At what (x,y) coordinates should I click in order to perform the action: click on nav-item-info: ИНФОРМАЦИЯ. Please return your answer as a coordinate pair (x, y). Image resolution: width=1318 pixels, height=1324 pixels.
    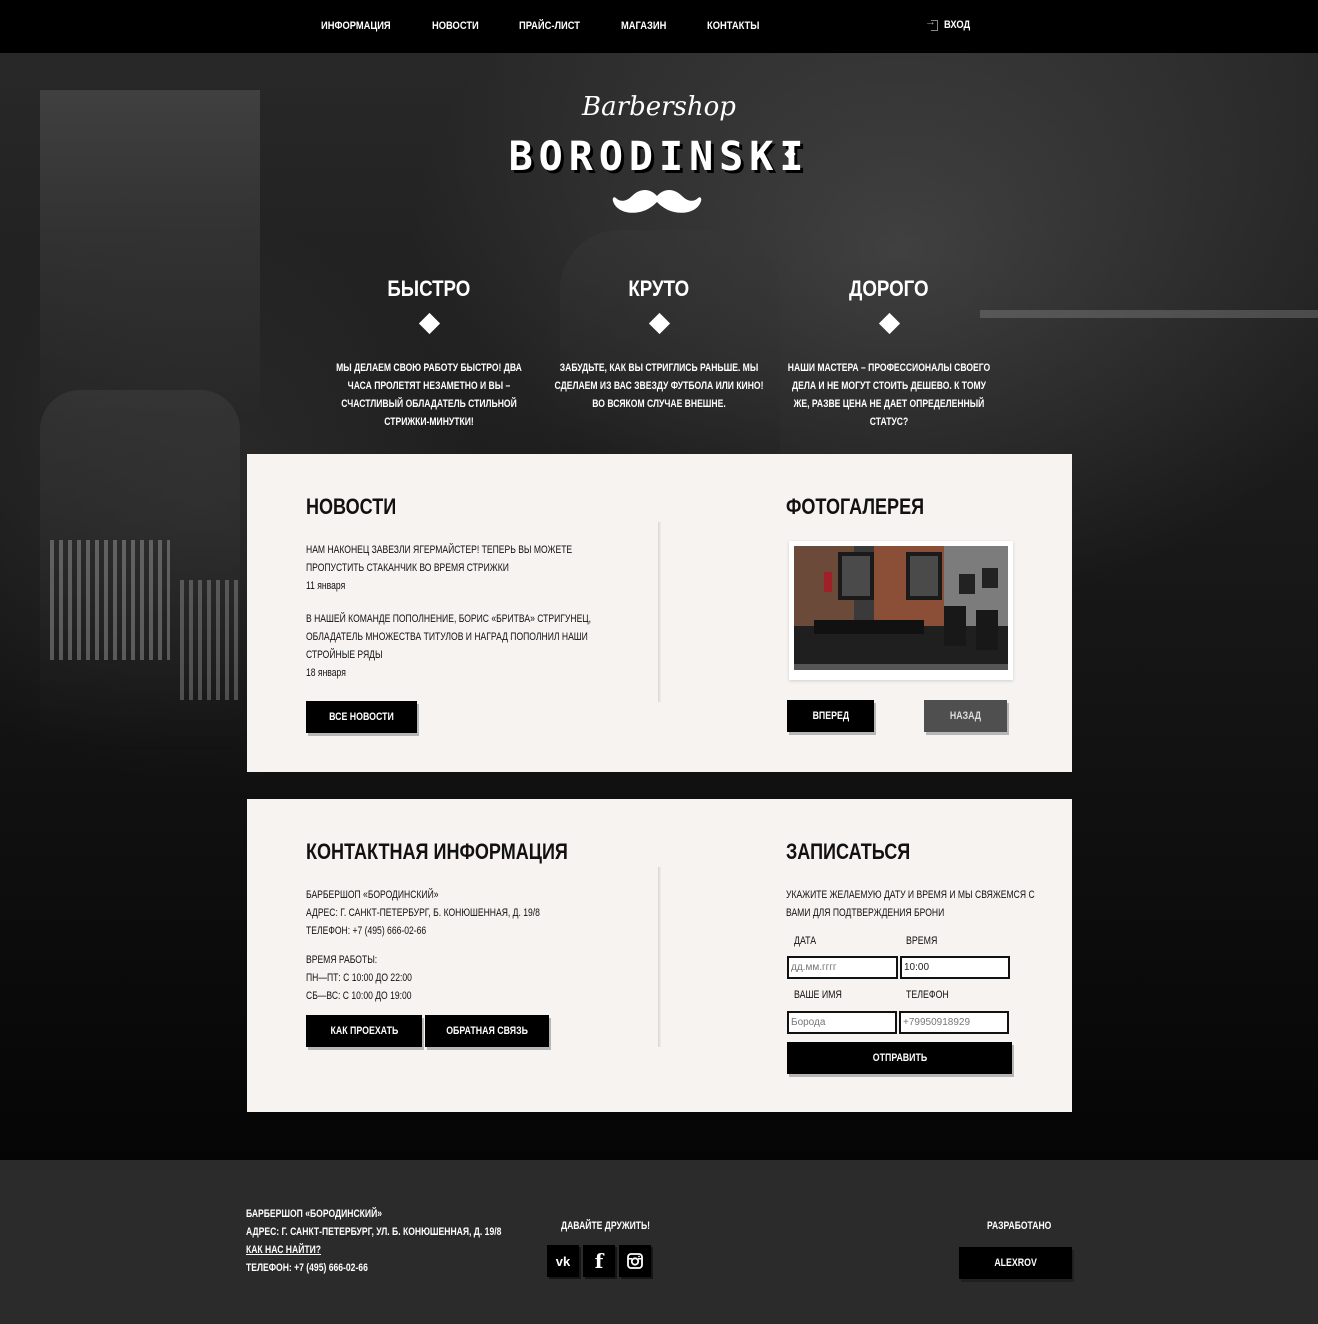
    Looking at the image, I should click on (356, 26).